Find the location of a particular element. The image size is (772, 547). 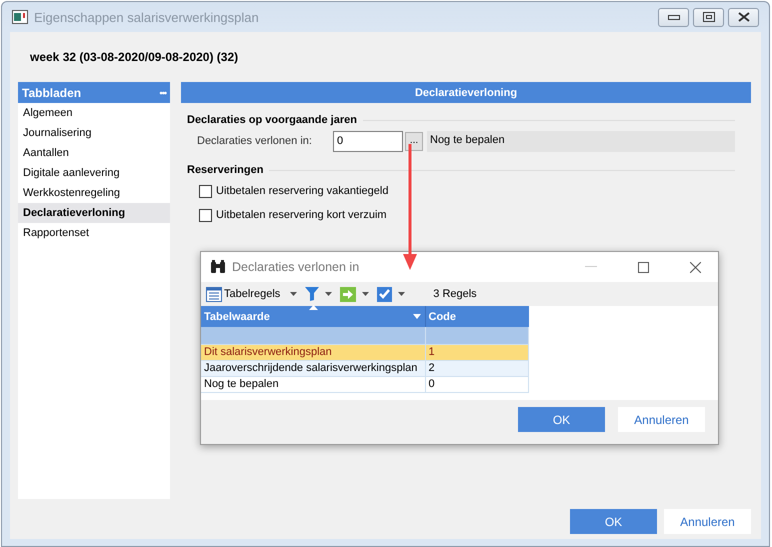

binoculars-icon is located at coordinates (218, 267).